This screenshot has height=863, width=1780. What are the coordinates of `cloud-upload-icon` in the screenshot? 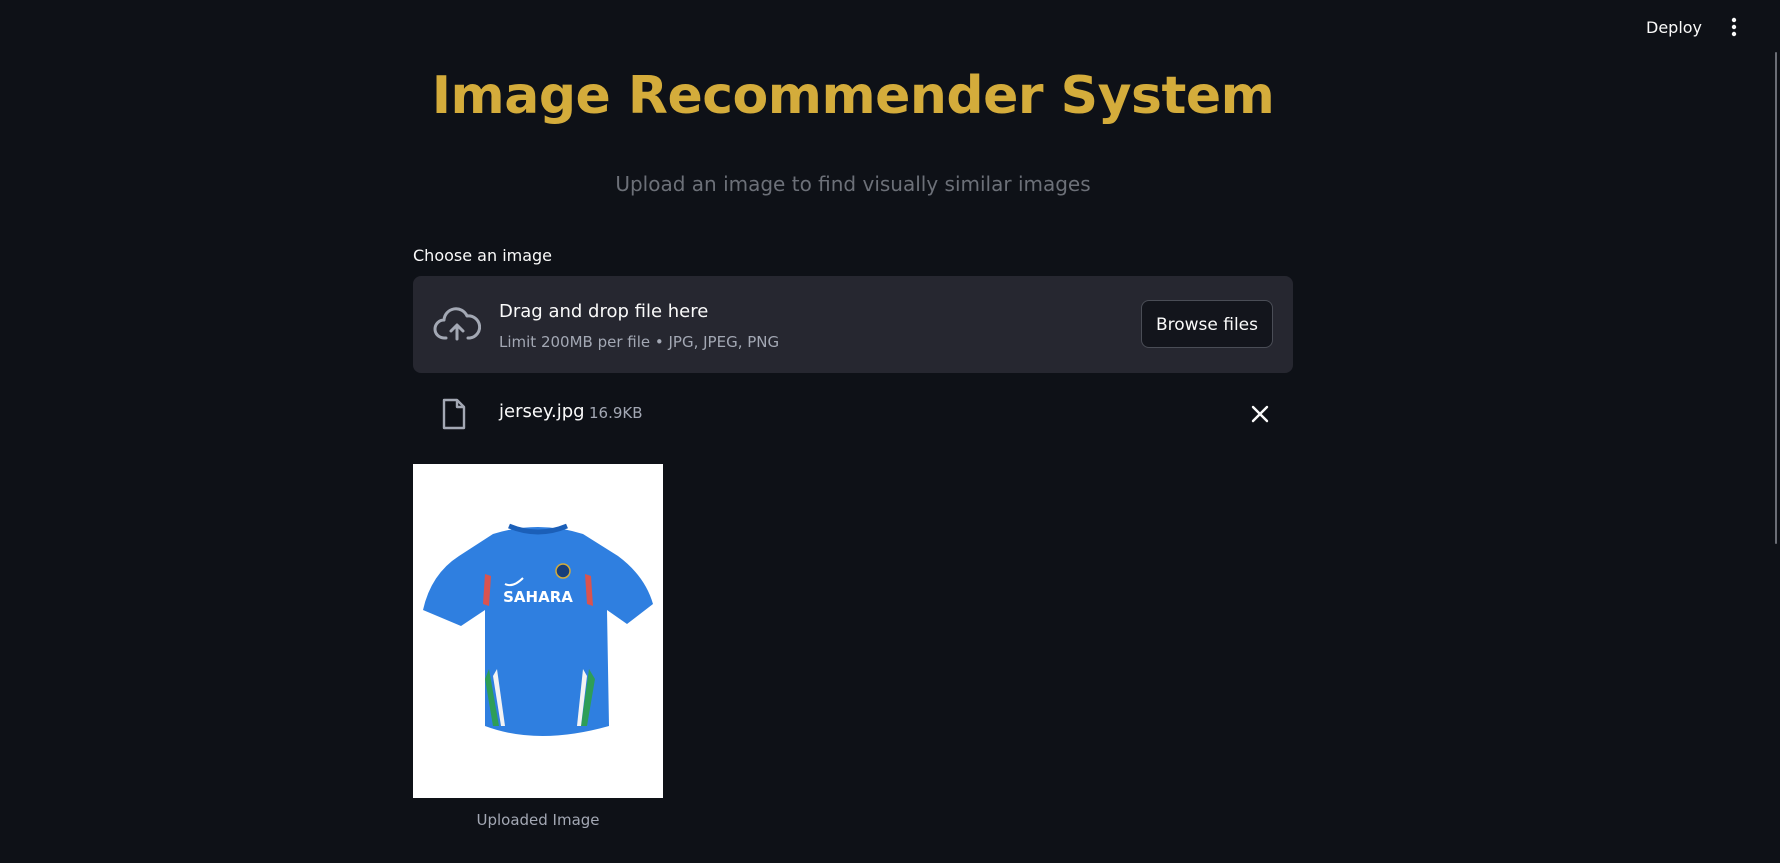 It's located at (457, 324).